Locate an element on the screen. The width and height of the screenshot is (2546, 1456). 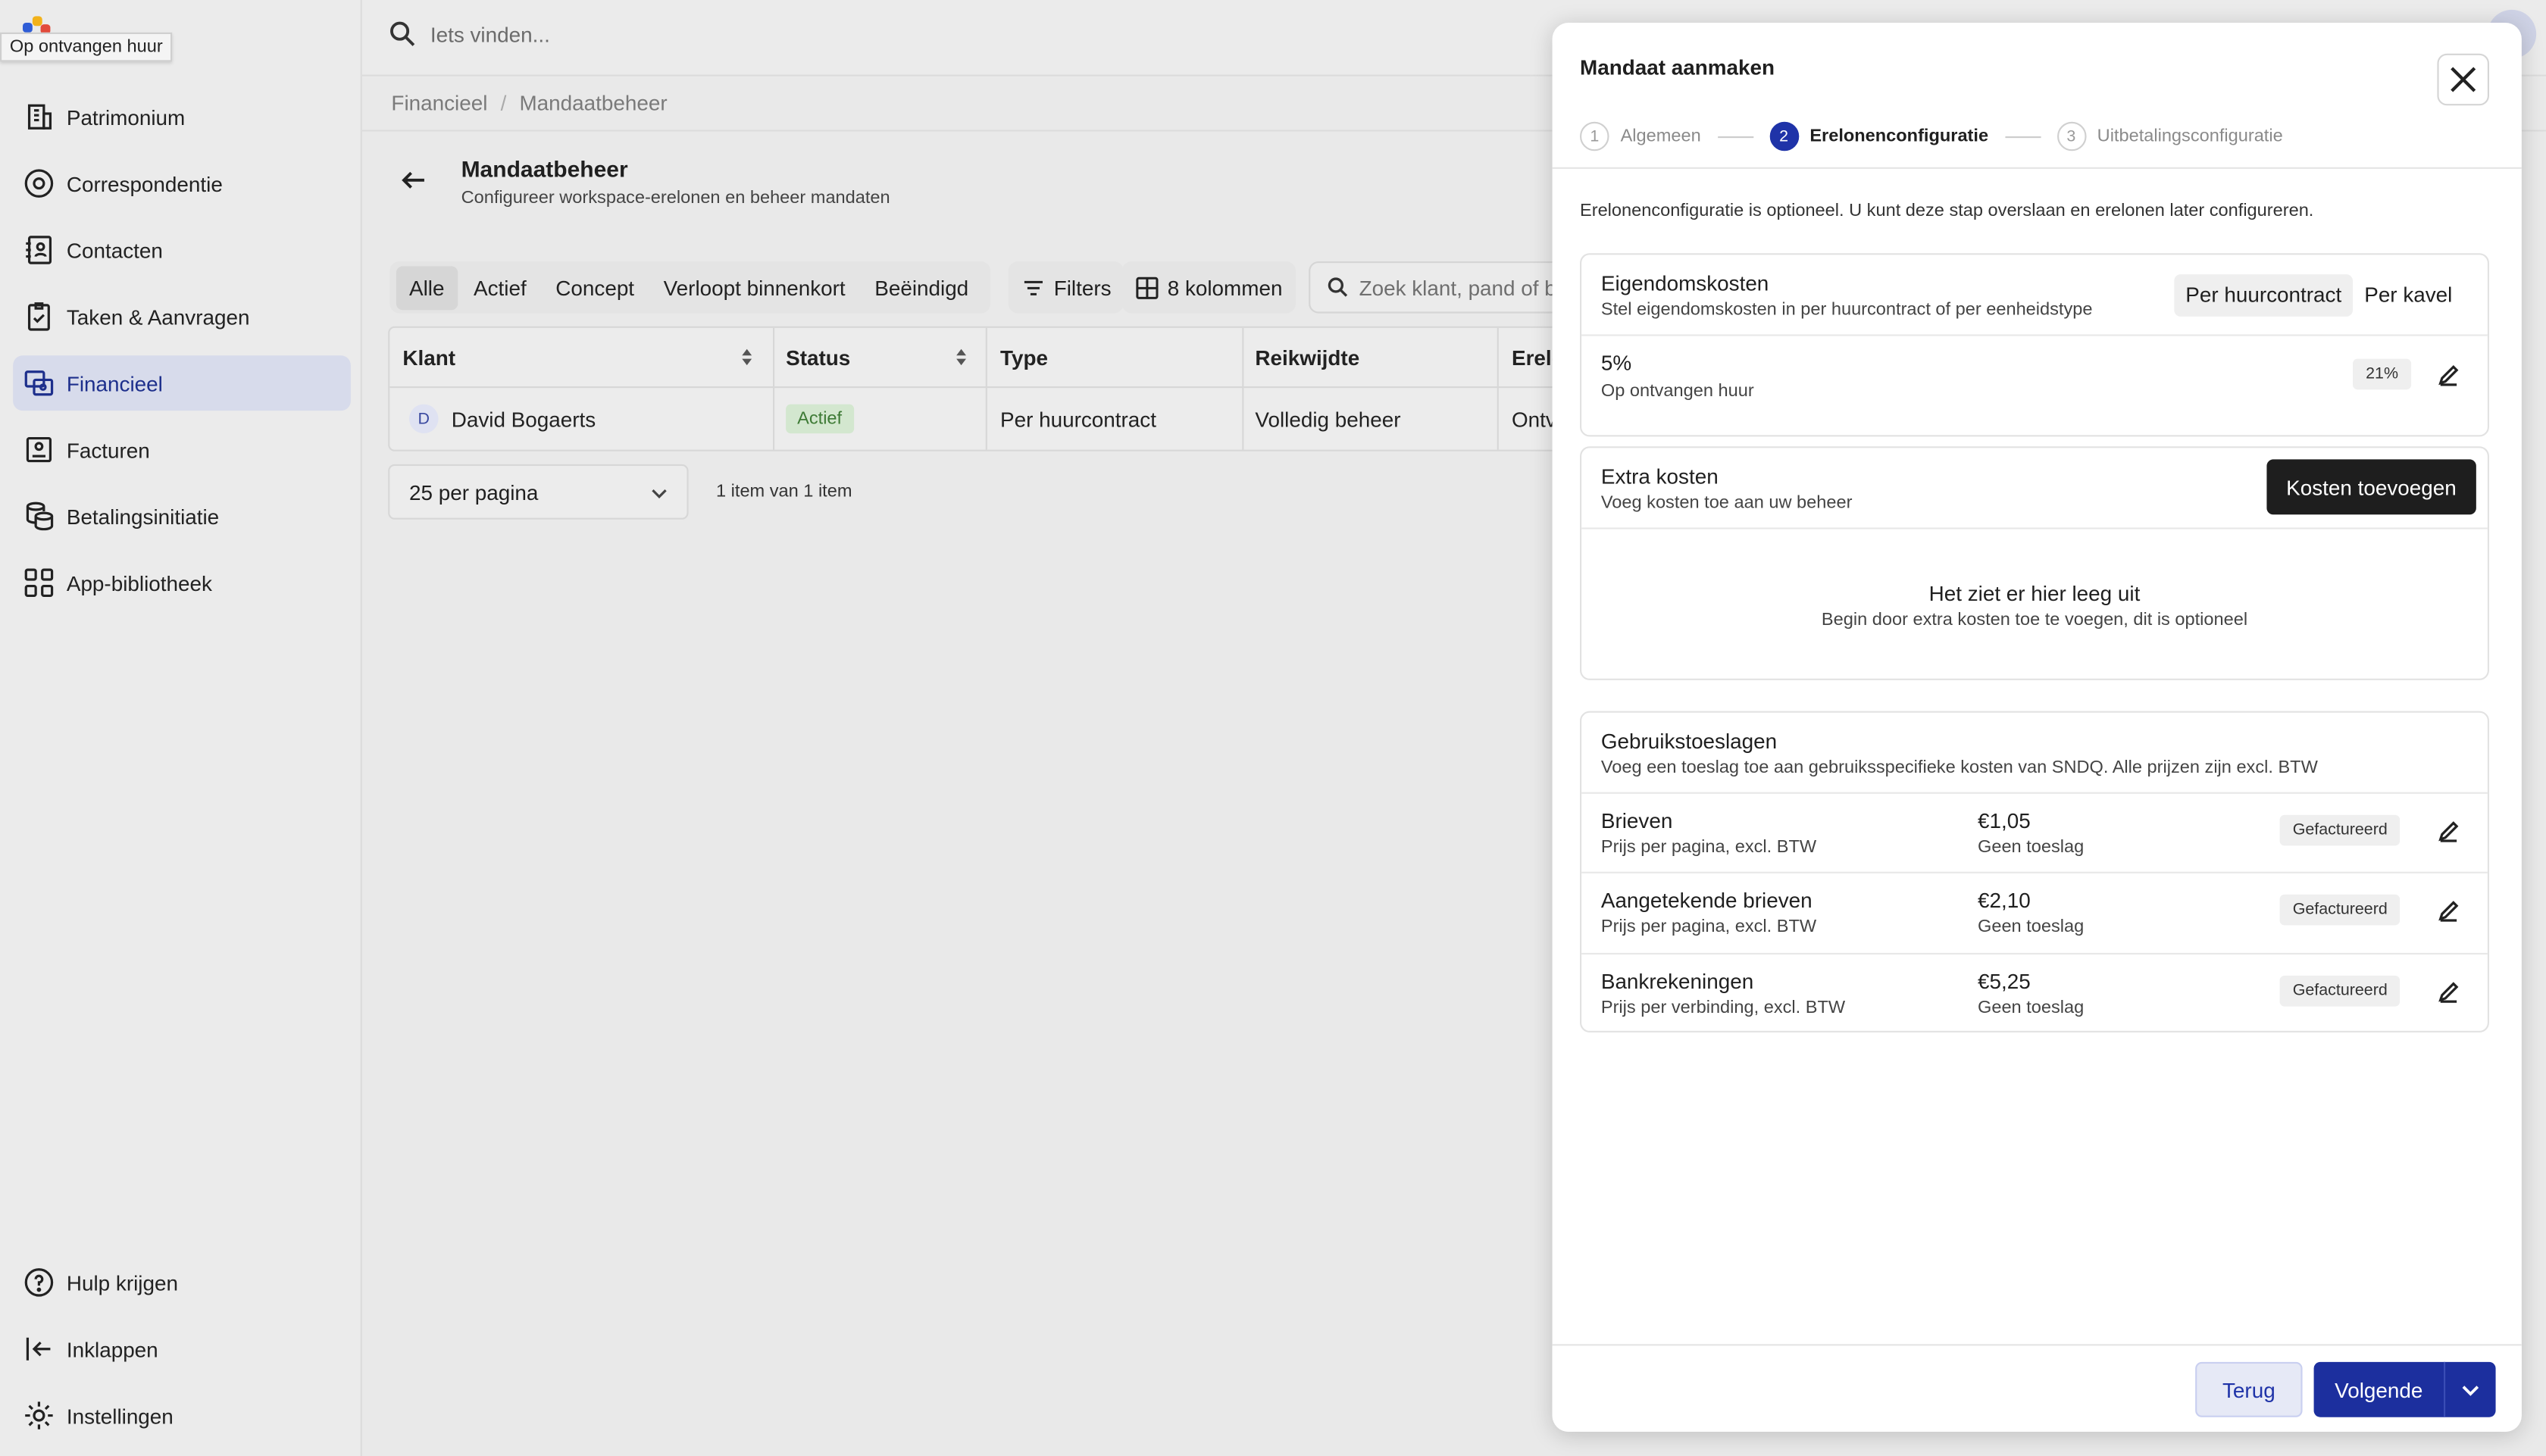
column-header-status: Status is located at coordinates (818, 357).